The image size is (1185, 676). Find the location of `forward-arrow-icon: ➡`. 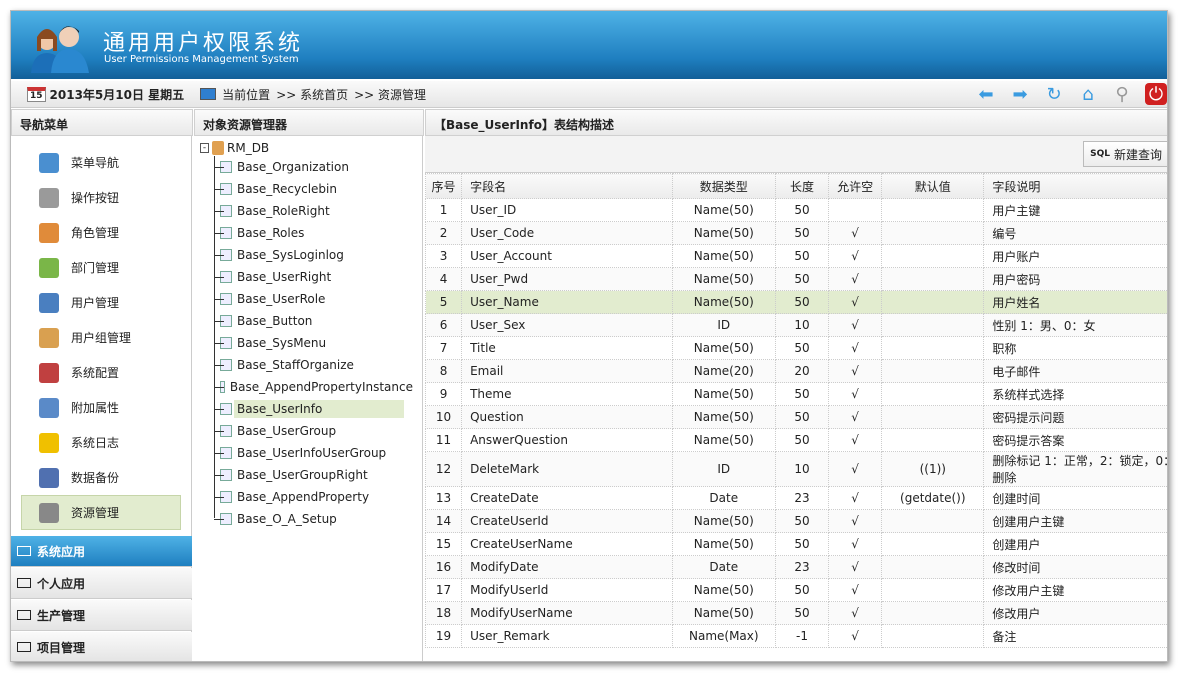

forward-arrow-icon: ➡ is located at coordinates (1020, 94).